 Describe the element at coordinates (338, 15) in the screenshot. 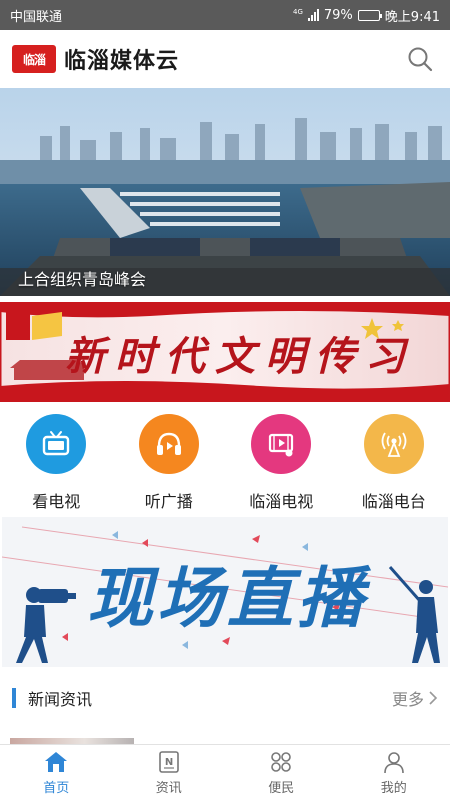

I see `battery-percent: 79%` at that location.